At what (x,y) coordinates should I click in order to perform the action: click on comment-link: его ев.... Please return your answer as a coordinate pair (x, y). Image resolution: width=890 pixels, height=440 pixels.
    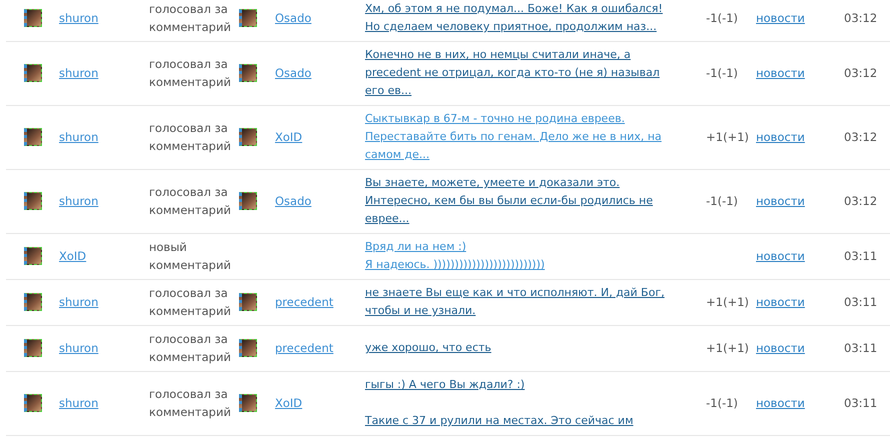
    Looking at the image, I should click on (388, 90).